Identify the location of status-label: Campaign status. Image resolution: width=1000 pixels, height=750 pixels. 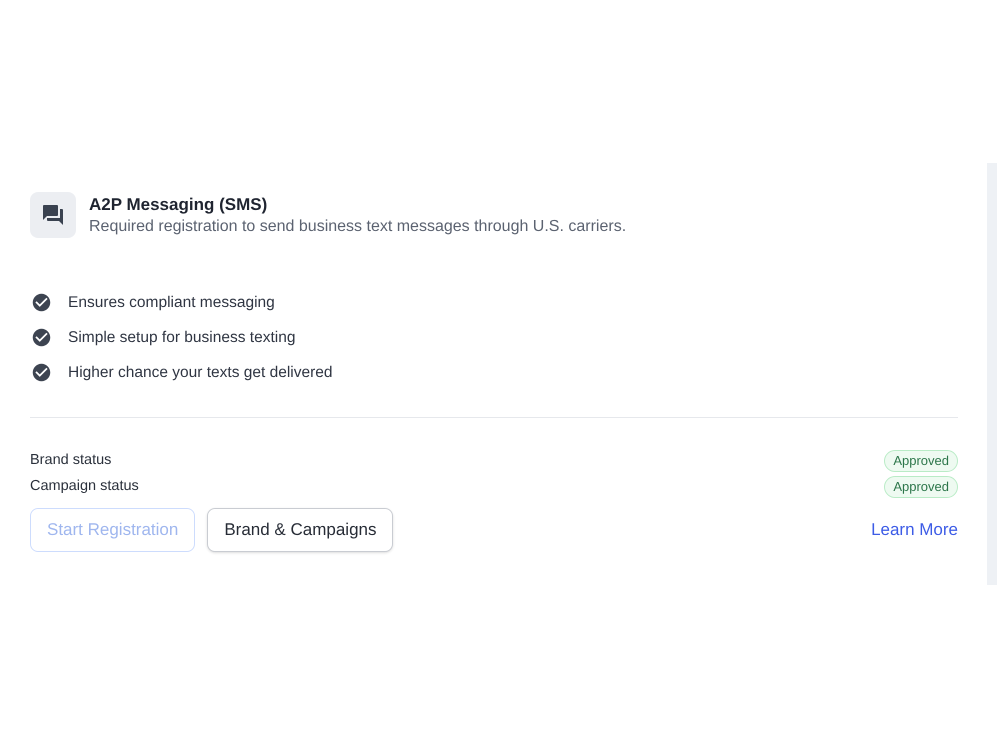
(84, 486).